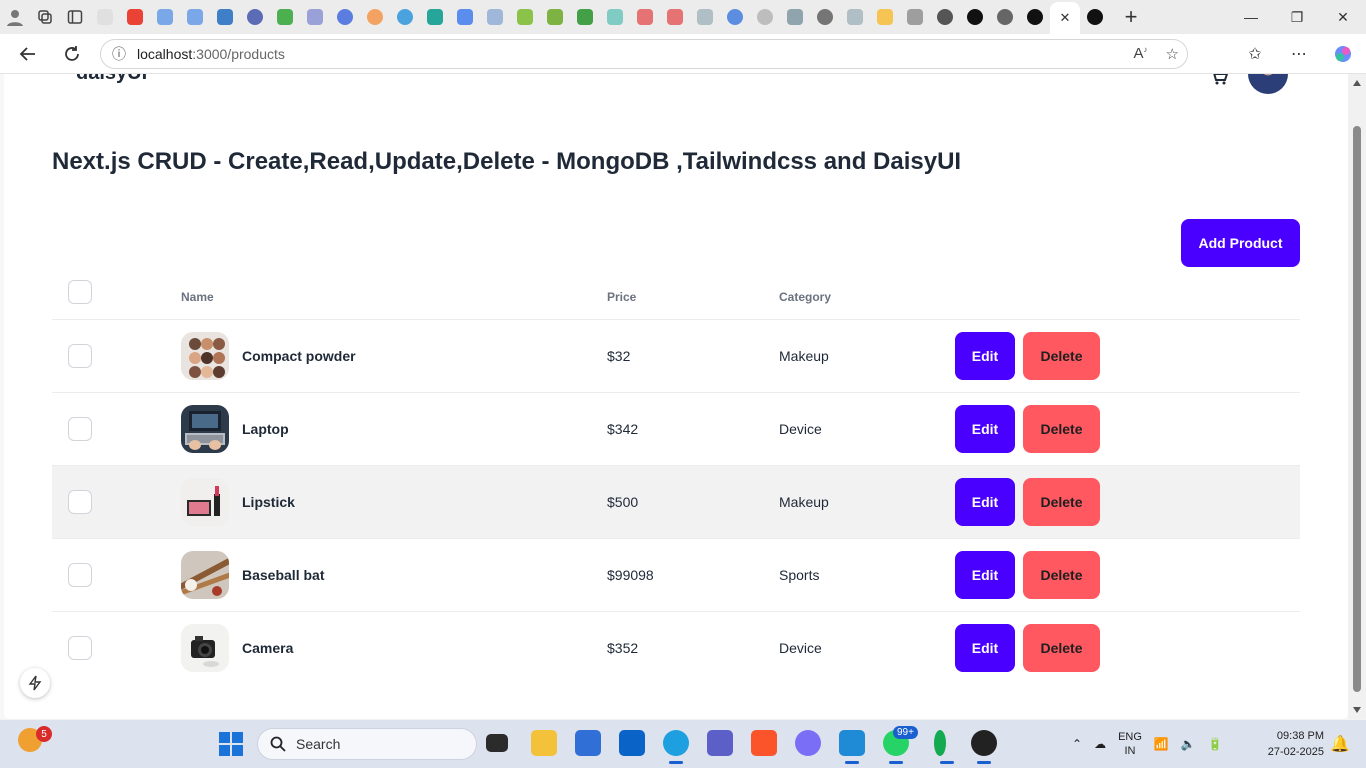 This screenshot has width=1366, height=768. Describe the element at coordinates (644, 54) in the screenshot. I see `address-bar: ⓘ localhost:3000/products A♪ ☆` at that location.